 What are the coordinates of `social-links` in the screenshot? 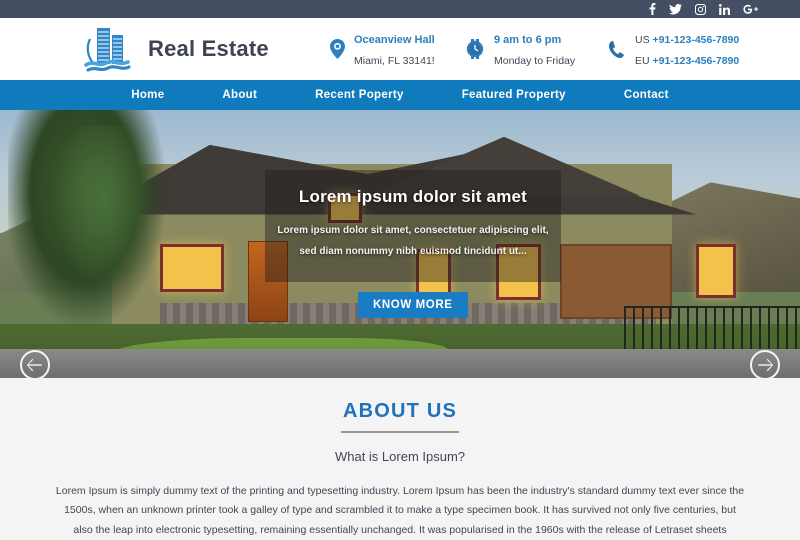 It's located at (703, 9).